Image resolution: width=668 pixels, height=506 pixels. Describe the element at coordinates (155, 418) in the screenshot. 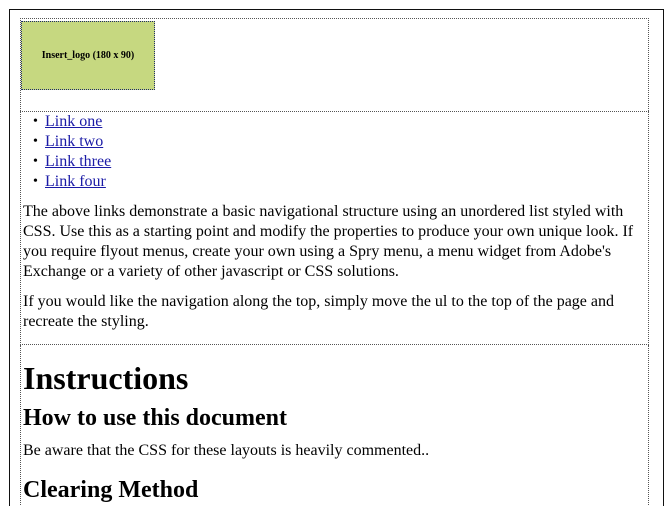

I see `section-heading-how-to-use: How to use this document` at that location.